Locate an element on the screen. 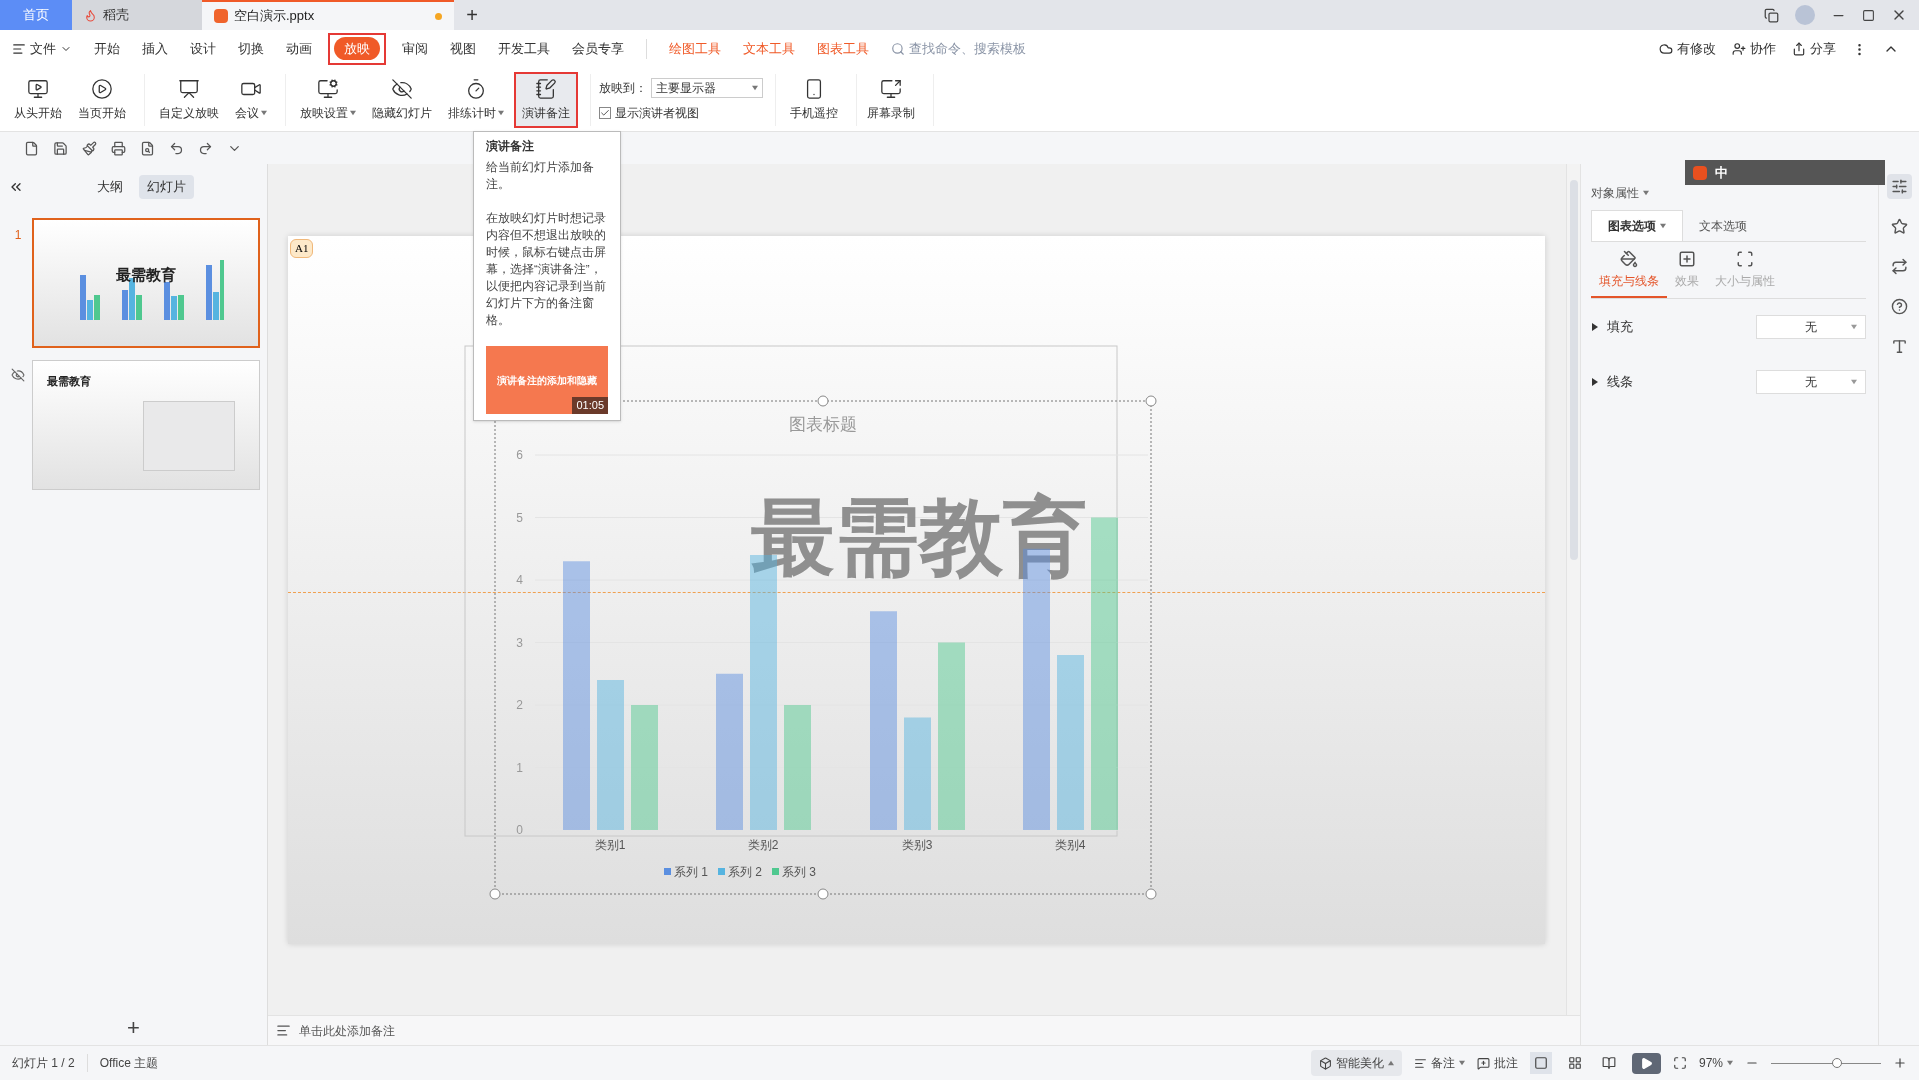  tooltip-title: 演讲备注 is located at coordinates (510, 146).